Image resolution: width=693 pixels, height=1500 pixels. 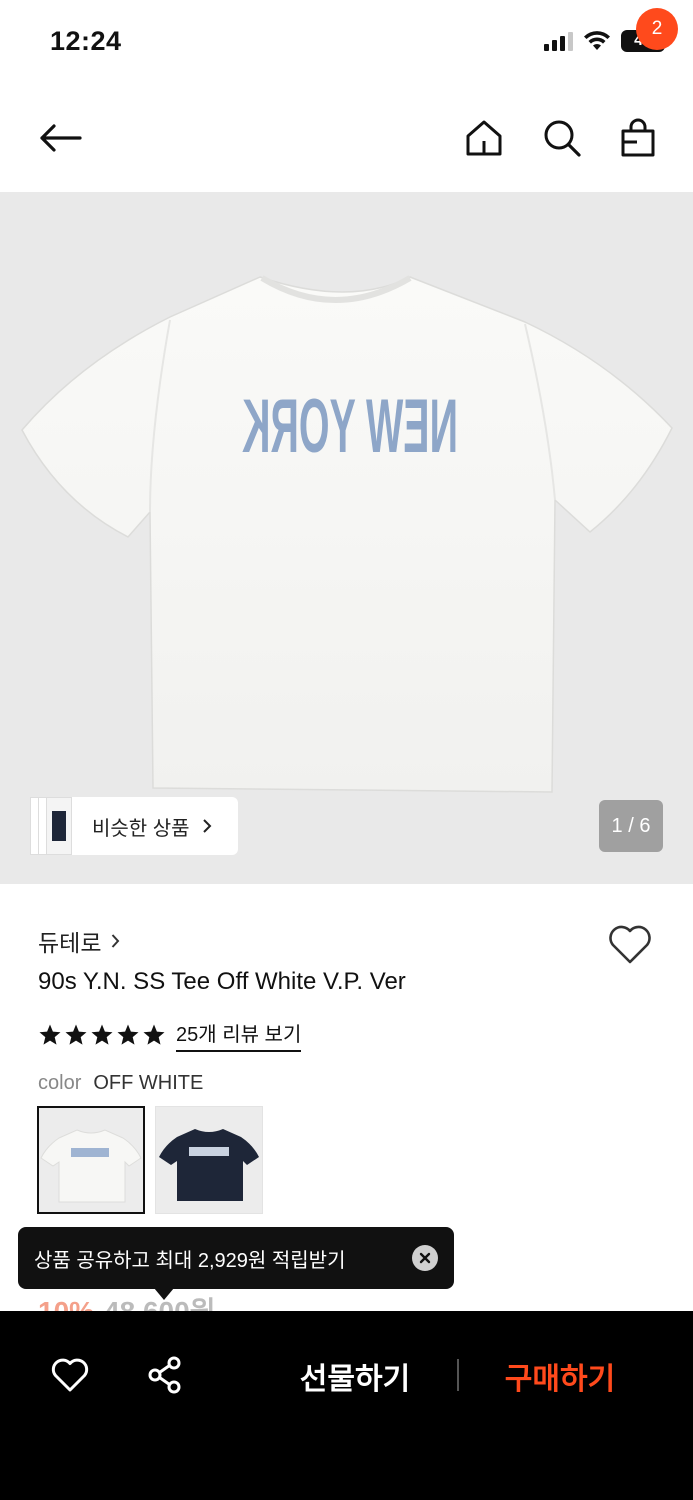 I want to click on rating-row: 25개 리뷰 보기, so click(x=170, y=1035).